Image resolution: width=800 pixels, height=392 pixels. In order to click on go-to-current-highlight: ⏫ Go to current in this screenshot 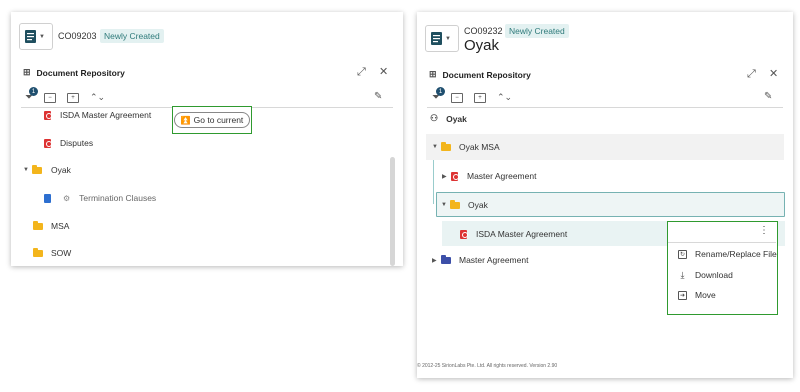, I will do `click(212, 120)`.